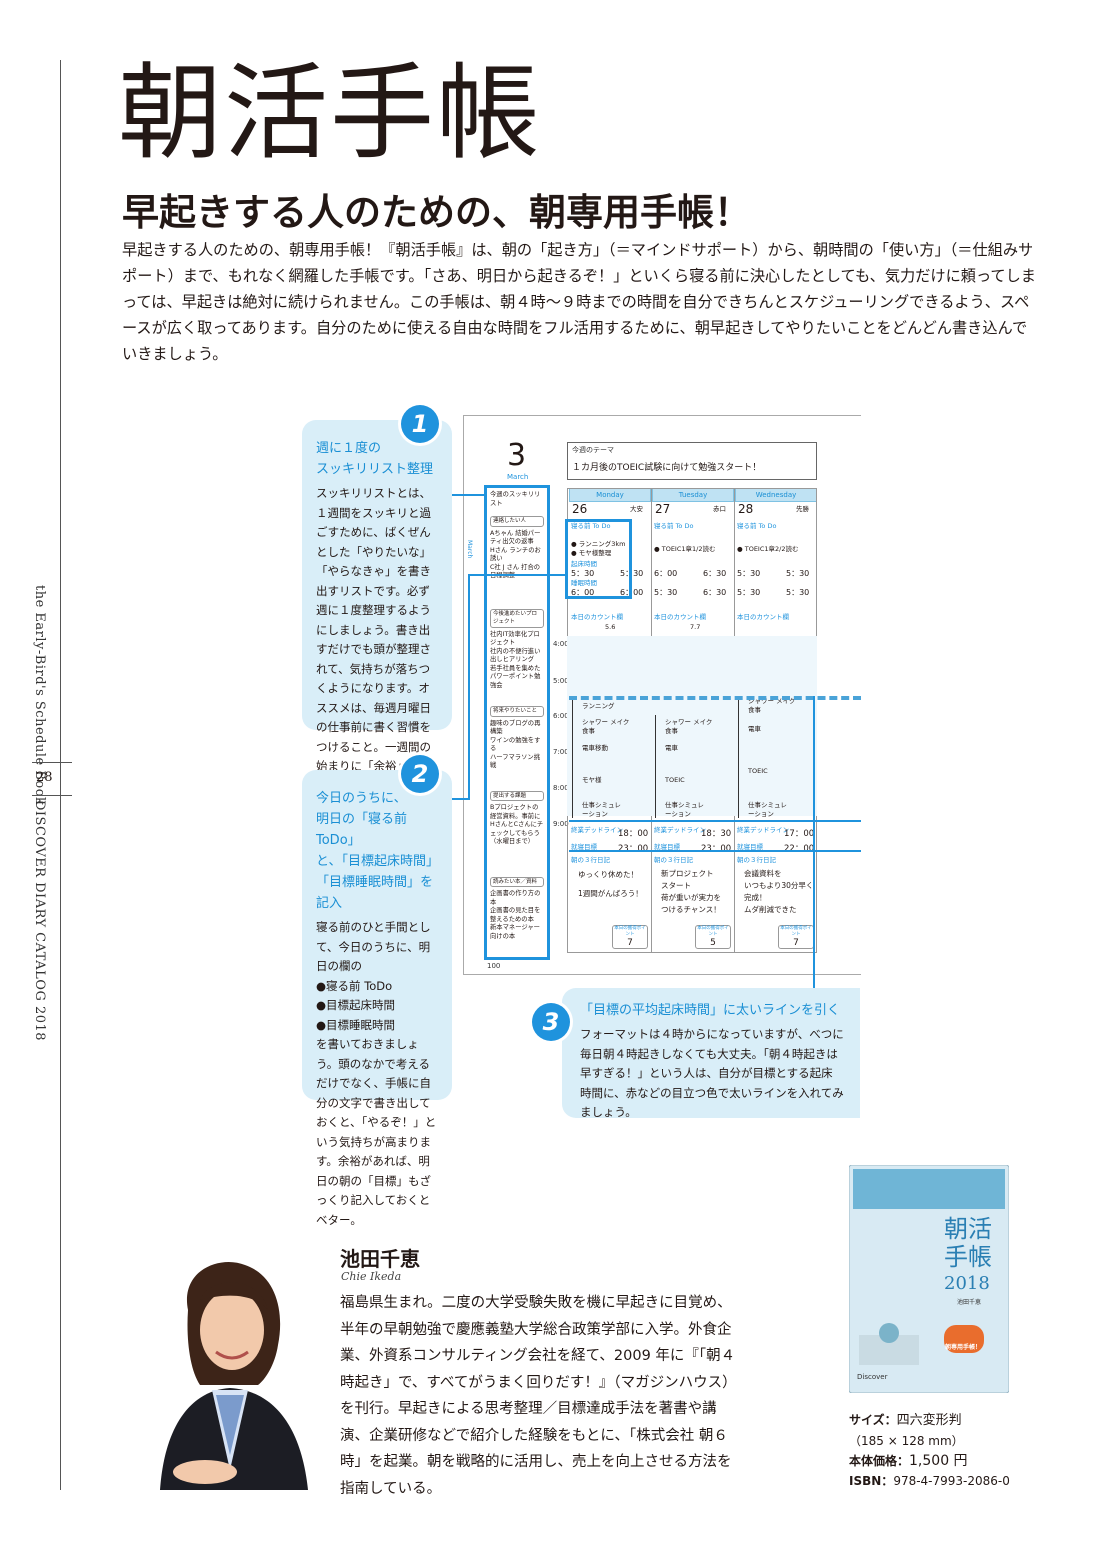 The image size is (1100, 1550). What do you see at coordinates (517, 881) in the screenshot?
I see `list-section-label: 読みたい本／資料` at bounding box center [517, 881].